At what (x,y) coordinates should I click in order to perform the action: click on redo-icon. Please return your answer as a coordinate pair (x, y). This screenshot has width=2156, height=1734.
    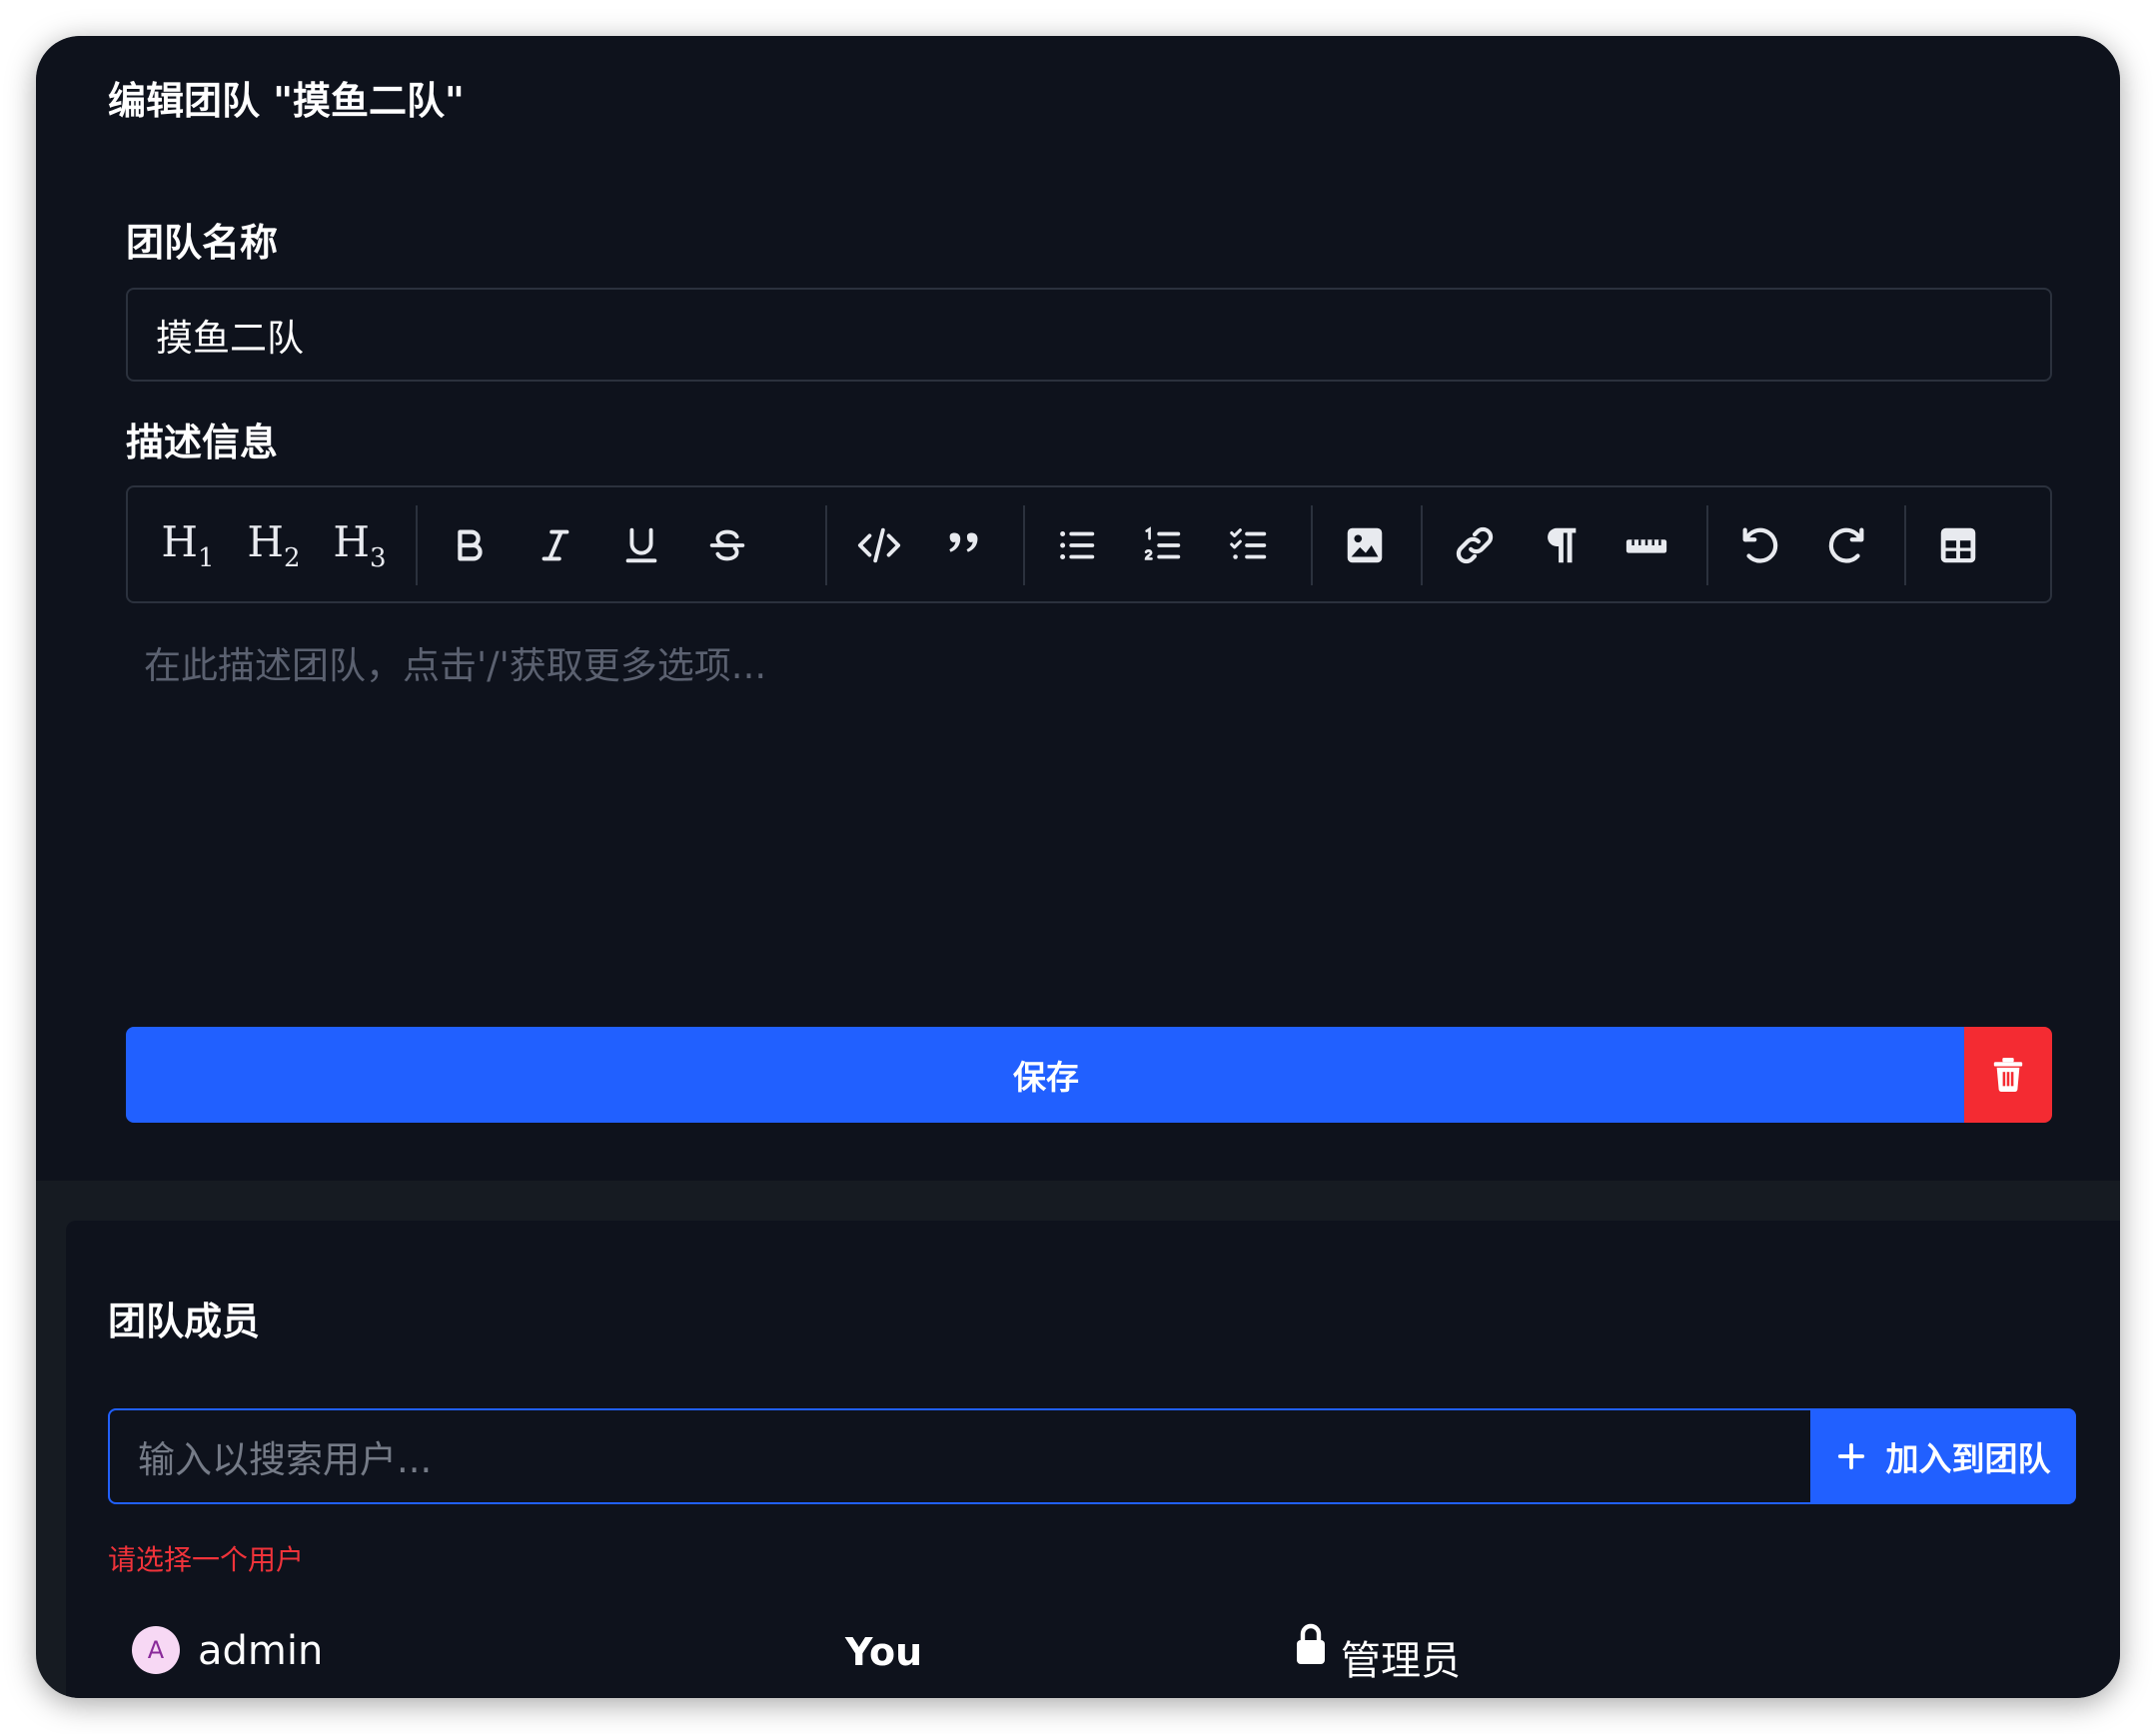
    Looking at the image, I should click on (1846, 545).